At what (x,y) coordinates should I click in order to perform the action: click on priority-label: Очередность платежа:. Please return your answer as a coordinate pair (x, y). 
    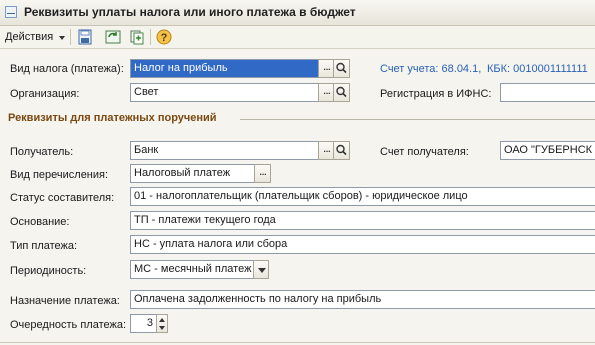
    Looking at the image, I should click on (68, 325).